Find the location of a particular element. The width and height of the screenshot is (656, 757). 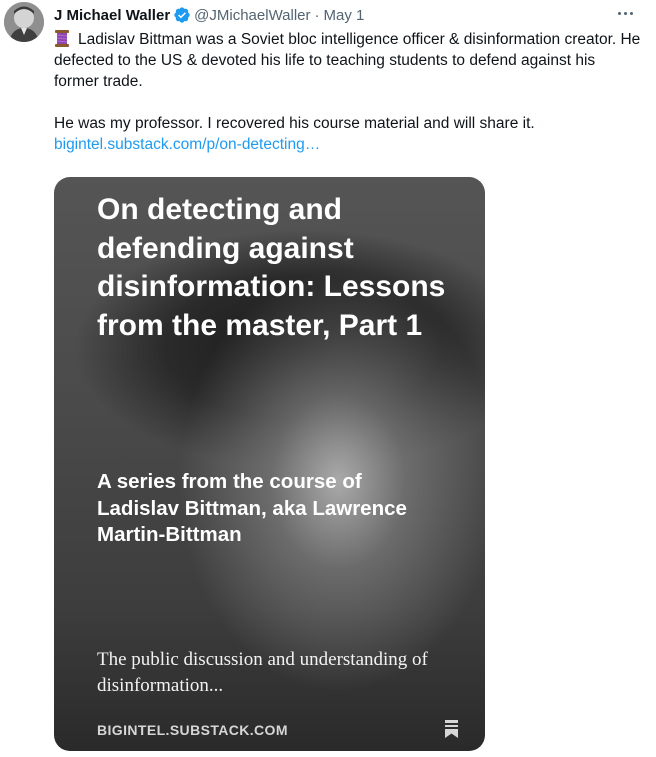

tweet-date: May 1 is located at coordinates (344, 15).